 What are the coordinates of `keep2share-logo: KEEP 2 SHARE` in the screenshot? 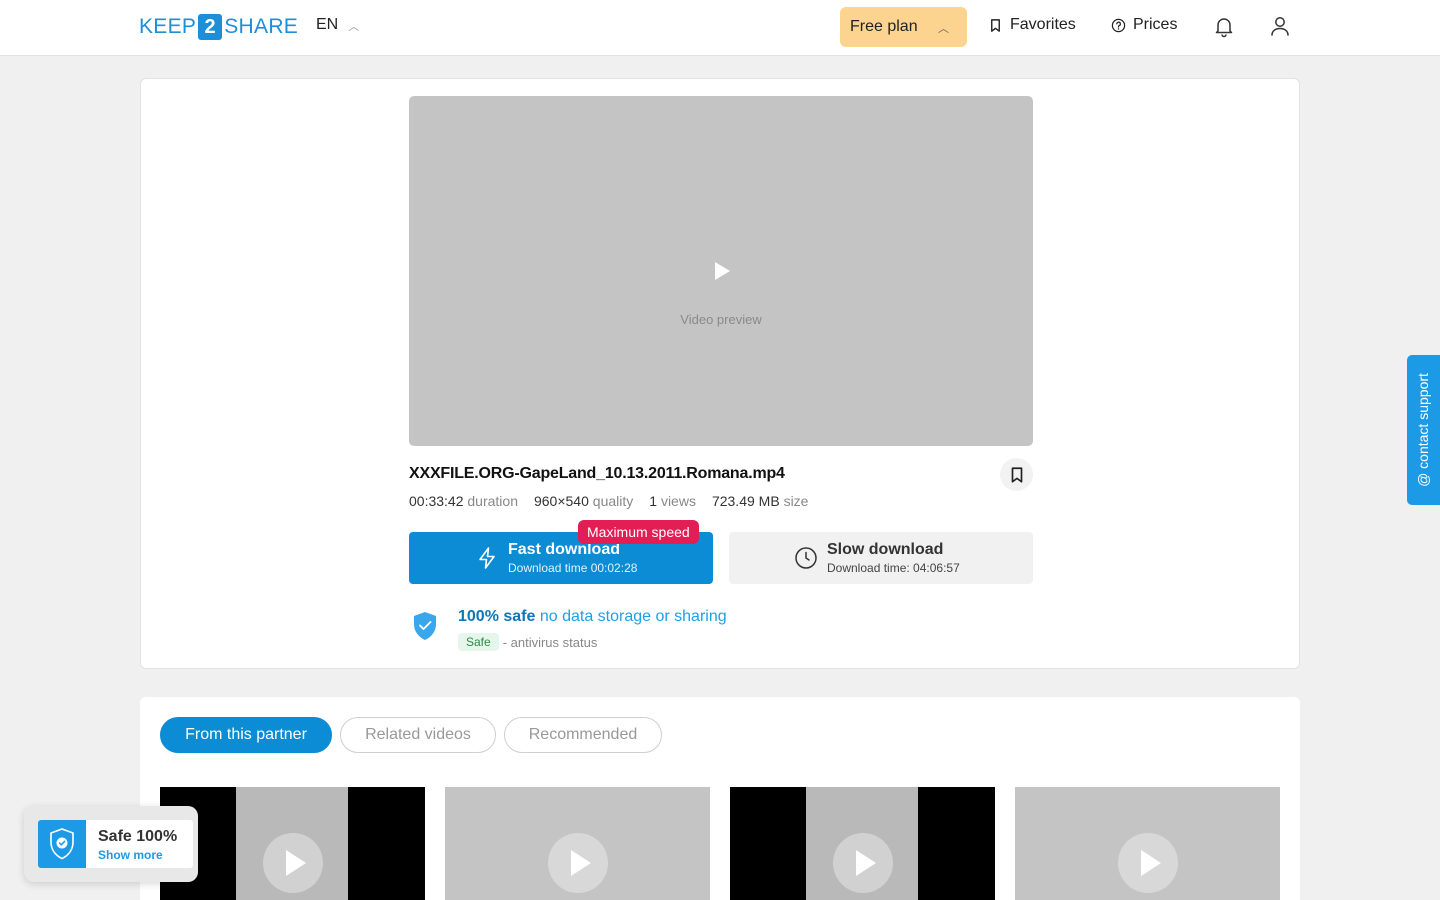 It's located at (218, 27).